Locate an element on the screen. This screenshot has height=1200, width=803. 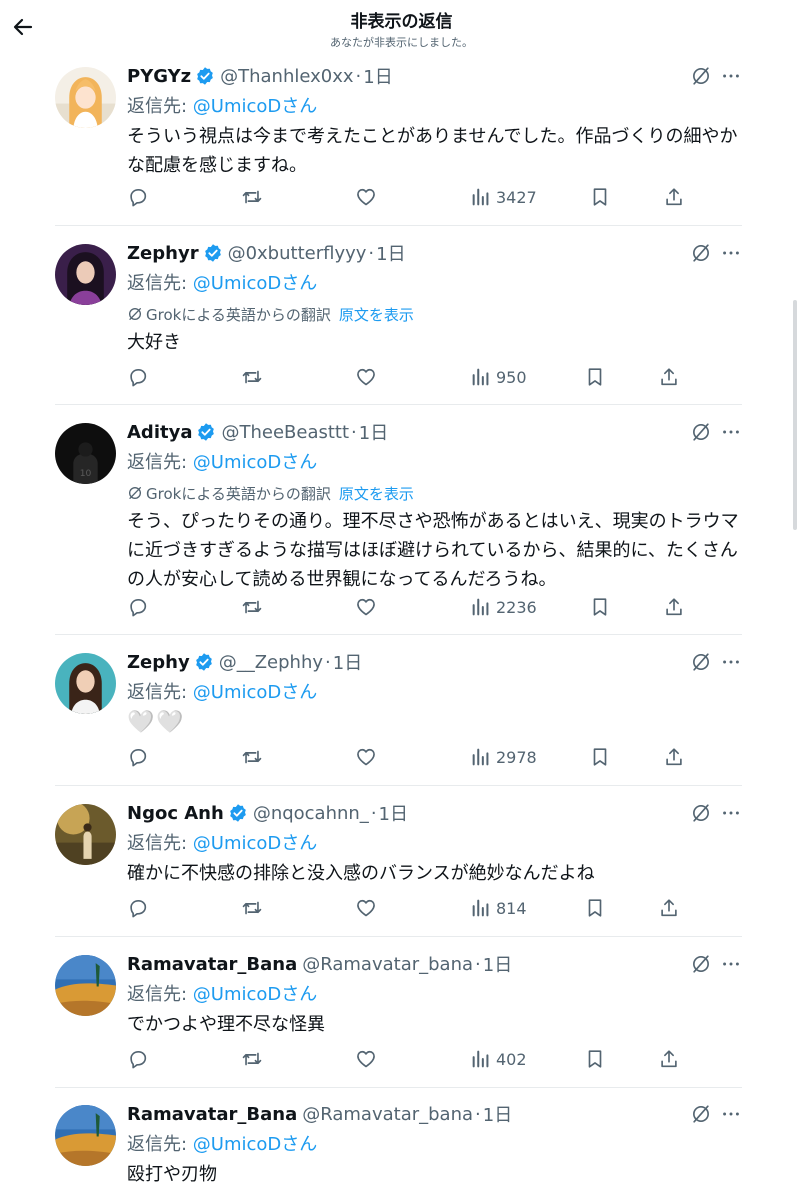
reply-context: 返信先: @UmicoDさん is located at coordinates (222, 691).